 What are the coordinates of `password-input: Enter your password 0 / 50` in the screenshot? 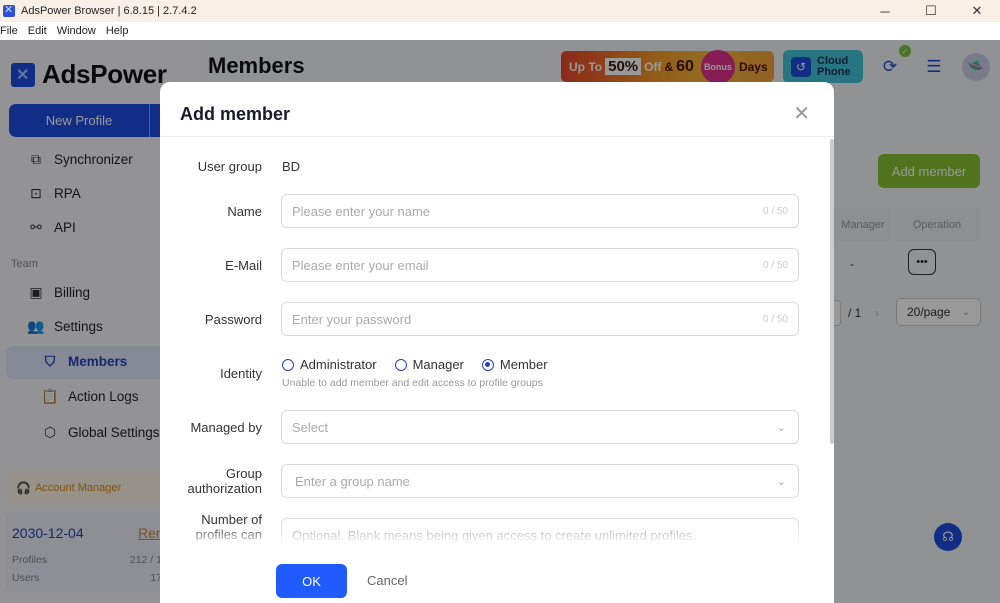 It's located at (540, 319).